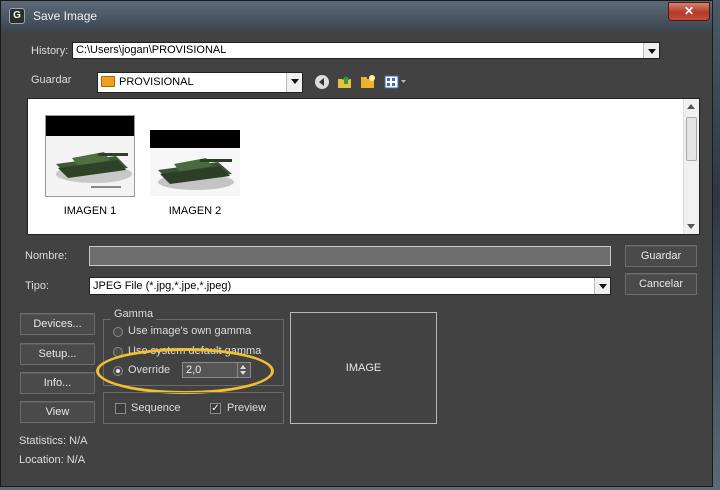 The height and width of the screenshot is (490, 720). What do you see at coordinates (661, 284) in the screenshot?
I see `cancel-button: Cancelar` at bounding box center [661, 284].